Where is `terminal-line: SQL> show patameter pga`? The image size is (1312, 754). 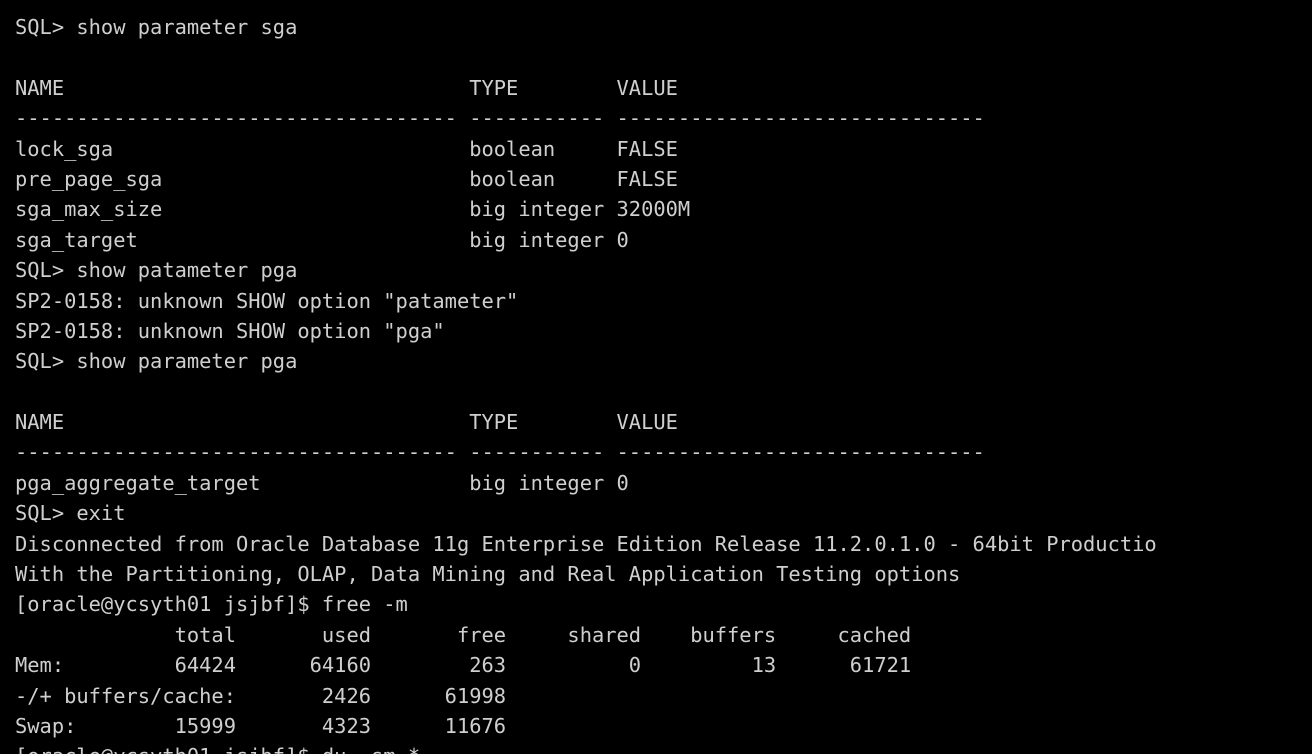
terminal-line: SQL> show patameter pga is located at coordinates (156, 270).